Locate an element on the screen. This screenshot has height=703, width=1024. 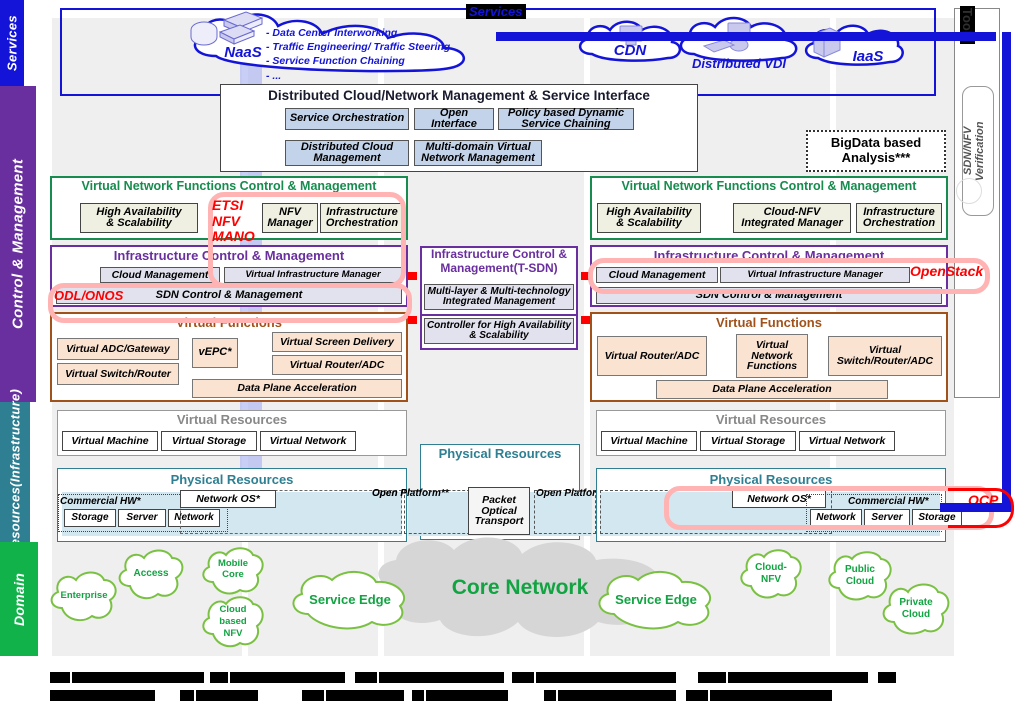
orch-box-service-orchestration: Service Orchestration is located at coordinates (347, 119).